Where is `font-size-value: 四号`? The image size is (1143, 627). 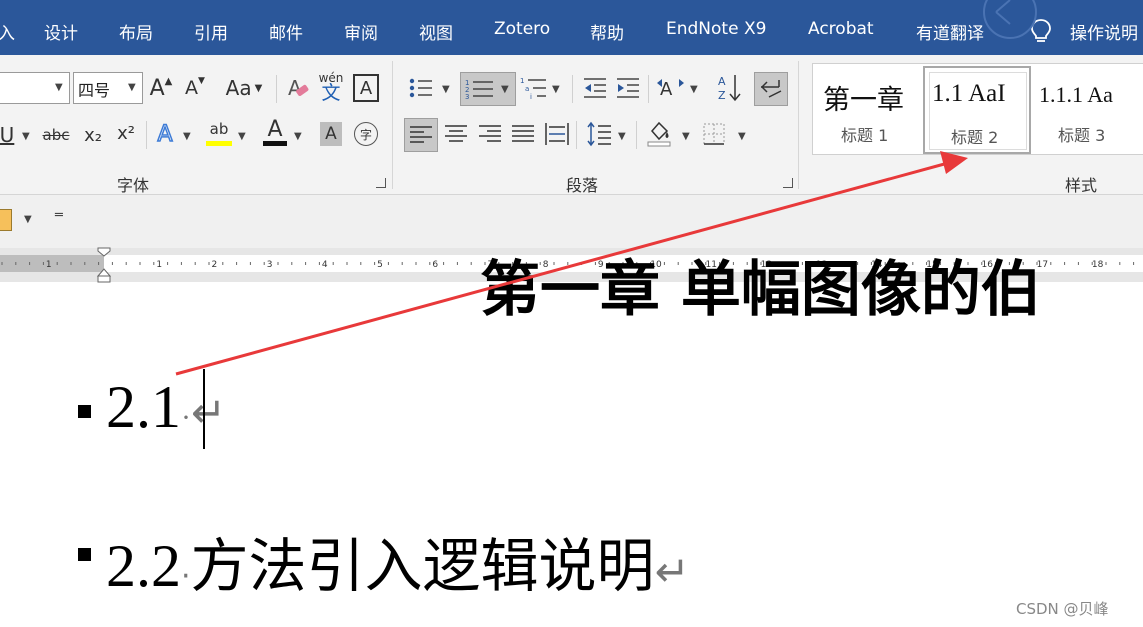
font-size-value: 四号 is located at coordinates (94, 90).